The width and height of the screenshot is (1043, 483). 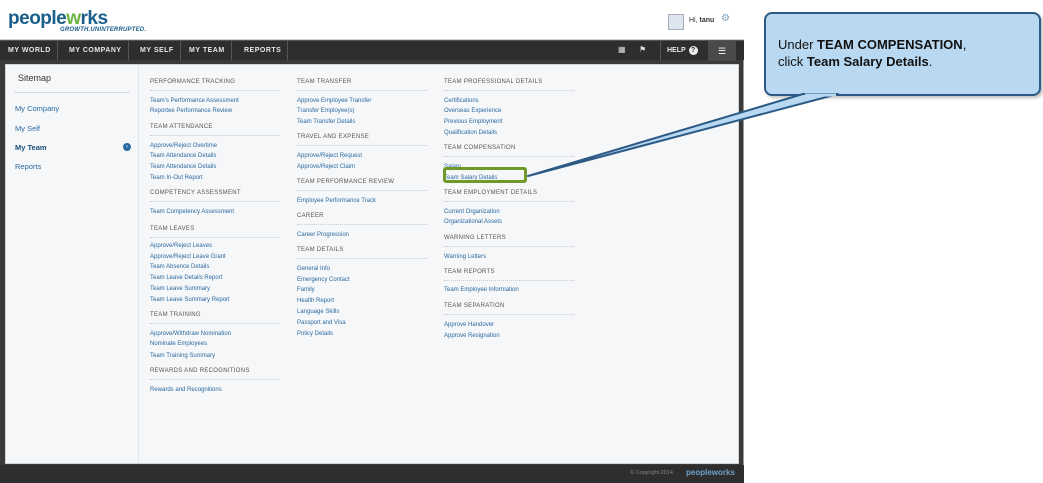 I want to click on avatar, so click(x=676, y=22).